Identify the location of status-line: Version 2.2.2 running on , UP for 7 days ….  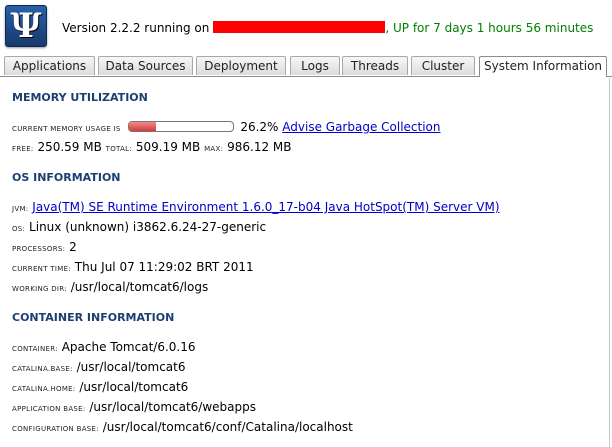
(327, 28).